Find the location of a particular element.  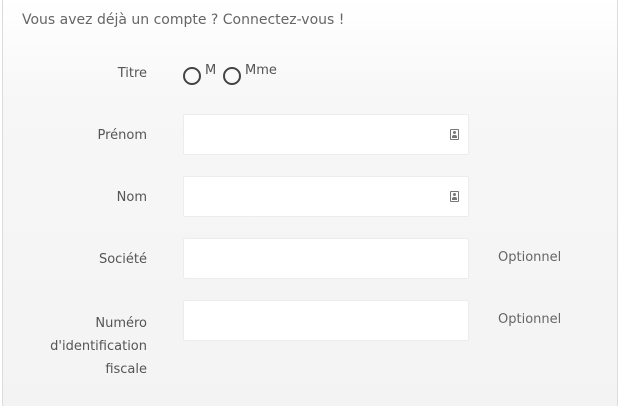

first-name-input is located at coordinates (326, 134).